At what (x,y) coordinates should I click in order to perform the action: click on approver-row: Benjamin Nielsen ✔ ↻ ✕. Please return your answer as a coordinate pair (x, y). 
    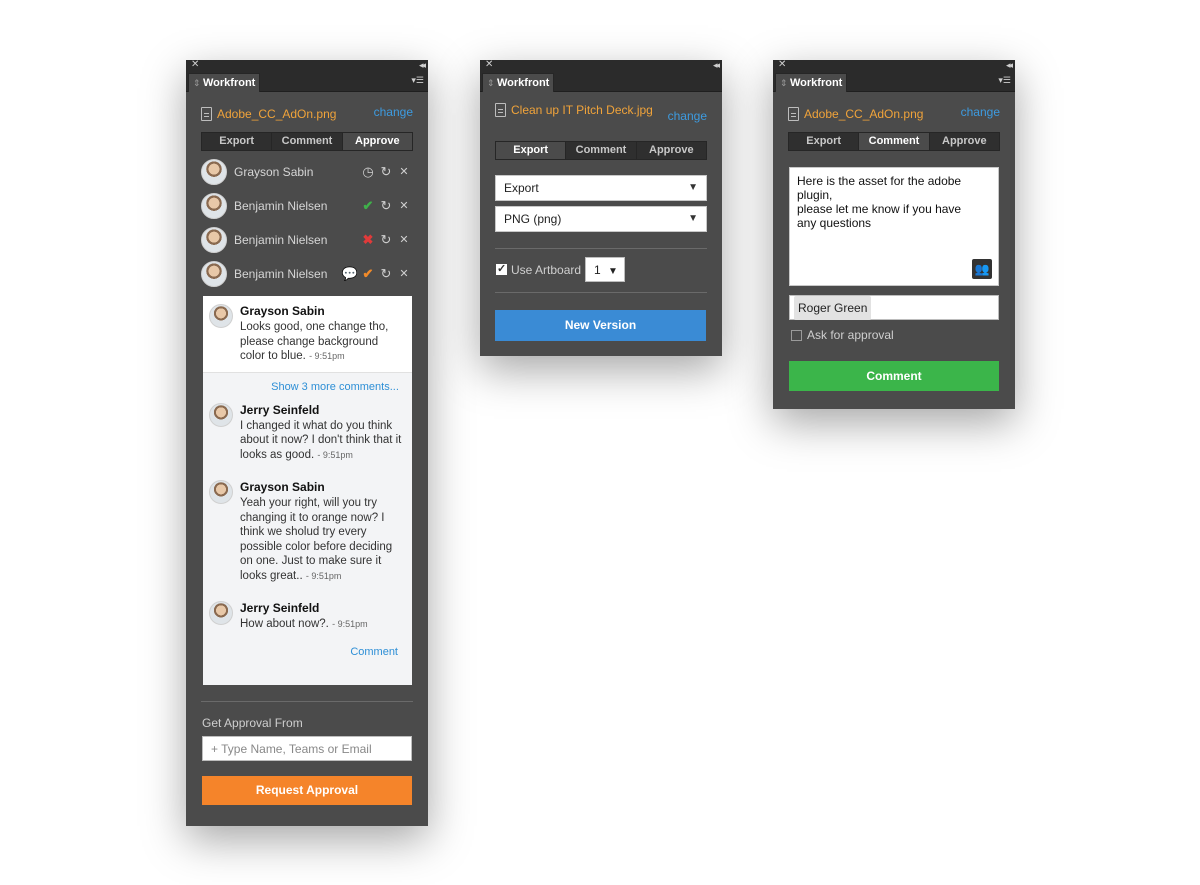
    Looking at the image, I should click on (307, 206).